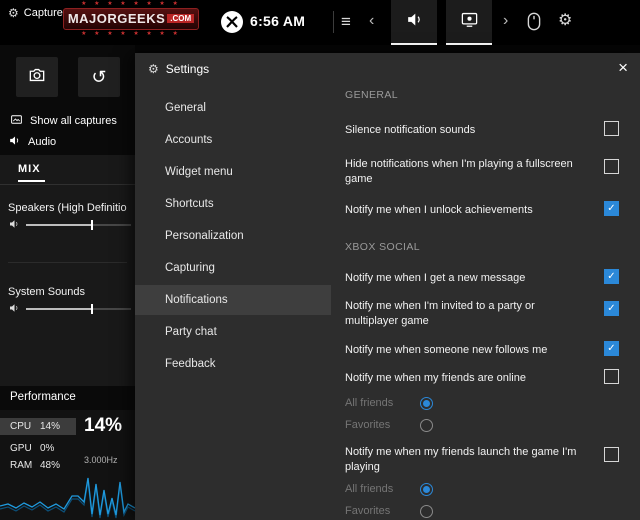  Describe the element at coordinates (131, 4) in the screenshot. I see `watermark-stars-top: ★ ★ ★ ★ ★ ★ ★ ★` at that location.